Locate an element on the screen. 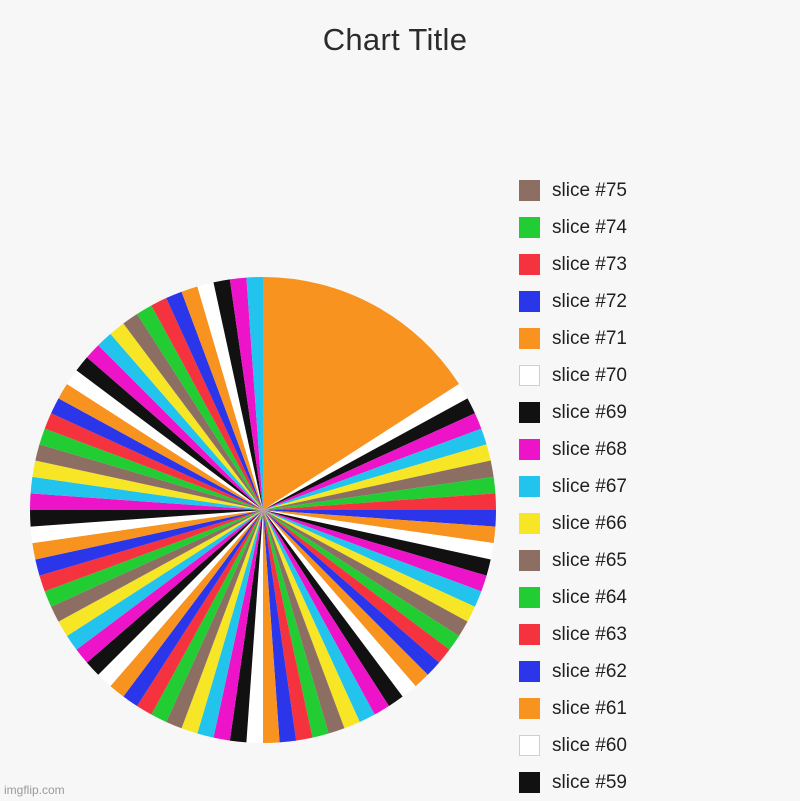 The image size is (800, 801). legend-item: slice #70 is located at coordinates (654, 375).